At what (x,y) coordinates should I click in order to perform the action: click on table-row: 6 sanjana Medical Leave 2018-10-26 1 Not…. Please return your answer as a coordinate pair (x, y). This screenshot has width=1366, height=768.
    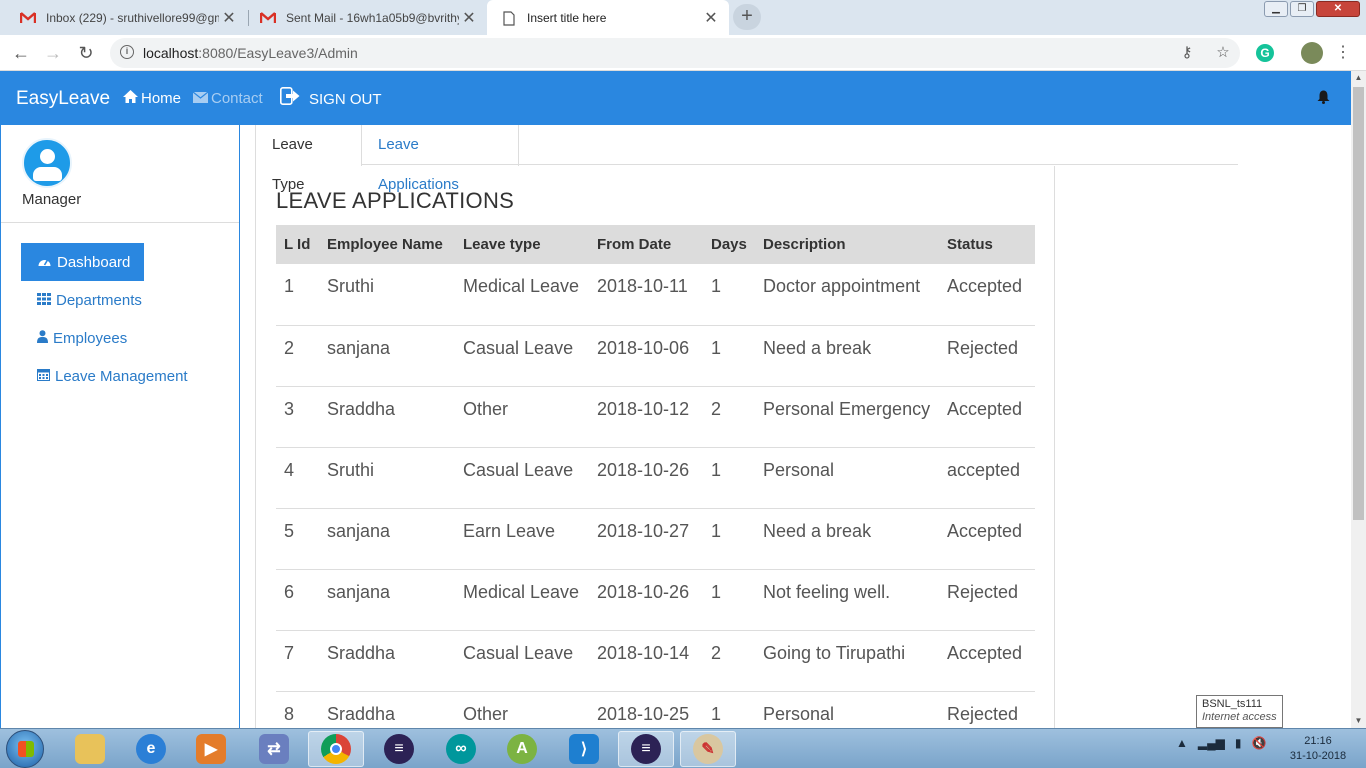
    Looking at the image, I should click on (655, 600).